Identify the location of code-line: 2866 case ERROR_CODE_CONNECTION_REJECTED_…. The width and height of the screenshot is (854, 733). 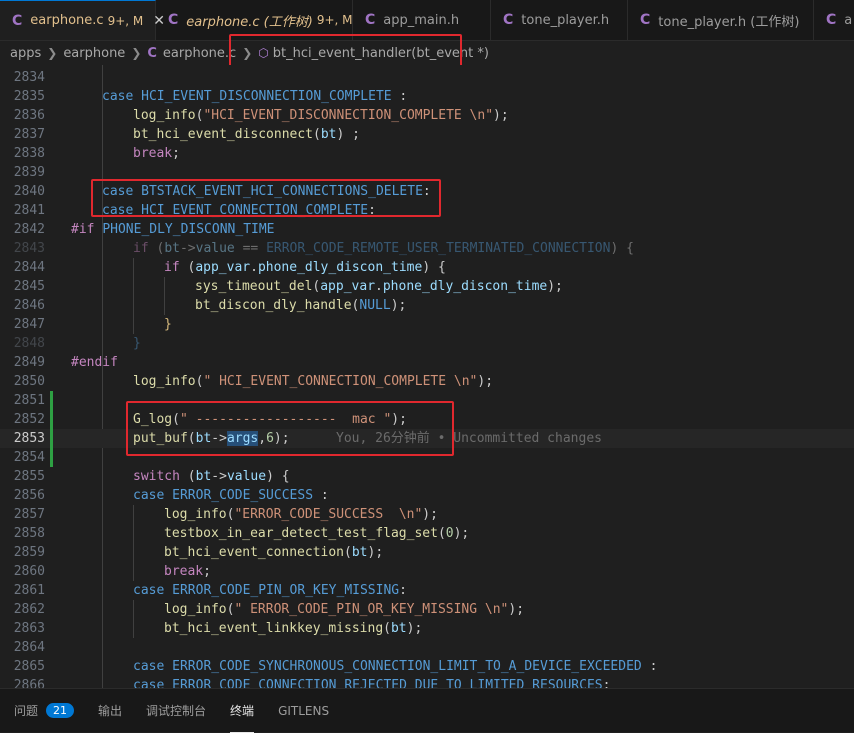
(427, 682).